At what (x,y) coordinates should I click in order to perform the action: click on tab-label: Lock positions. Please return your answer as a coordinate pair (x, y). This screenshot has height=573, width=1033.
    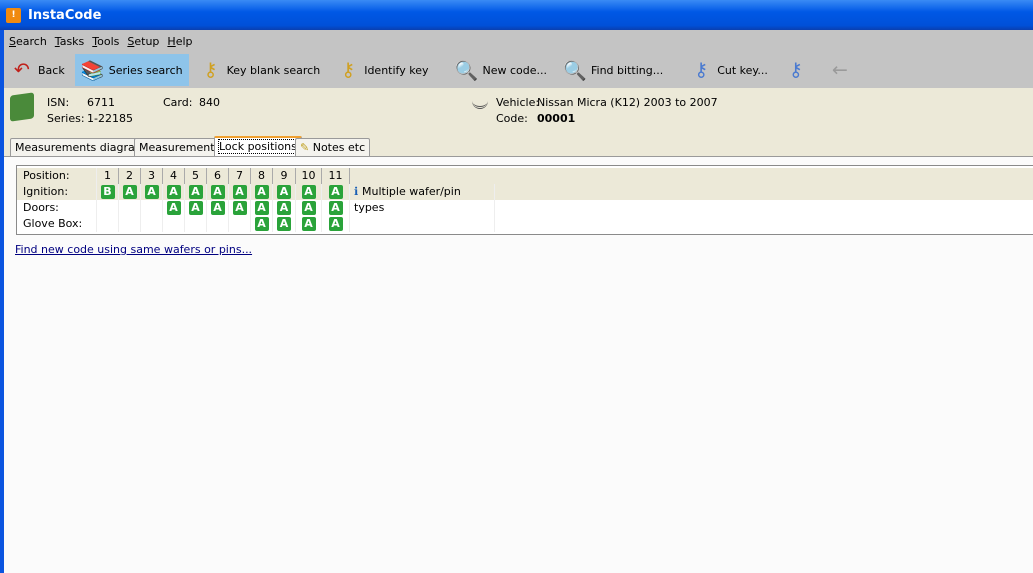
    Looking at the image, I should click on (258, 146).